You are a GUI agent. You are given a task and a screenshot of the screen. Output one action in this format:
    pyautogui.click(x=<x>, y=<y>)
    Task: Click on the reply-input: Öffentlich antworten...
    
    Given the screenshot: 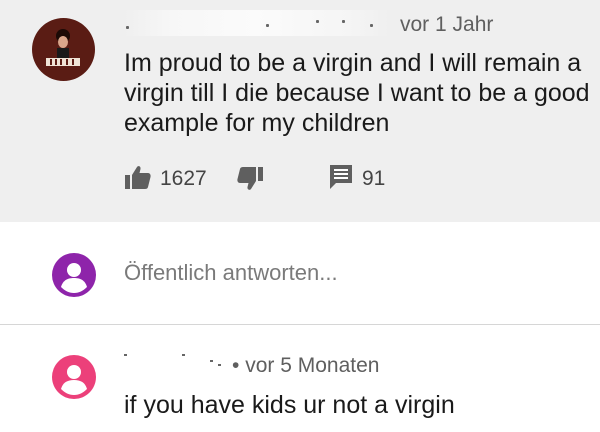 What is the action you would take?
    pyautogui.click(x=231, y=273)
    